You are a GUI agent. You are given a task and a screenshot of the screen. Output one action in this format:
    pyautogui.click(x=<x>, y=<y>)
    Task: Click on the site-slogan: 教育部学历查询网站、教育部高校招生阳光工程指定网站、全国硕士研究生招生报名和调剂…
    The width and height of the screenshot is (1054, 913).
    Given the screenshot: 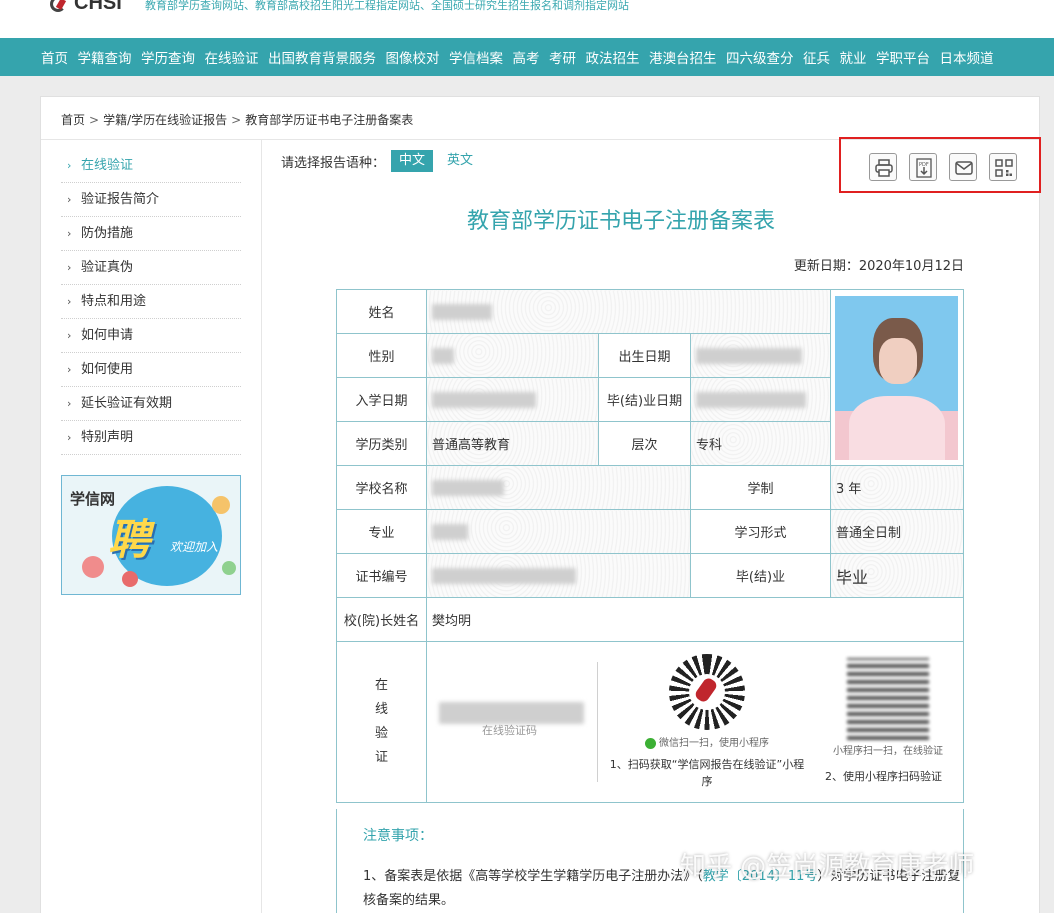 What is the action you would take?
    pyautogui.click(x=387, y=6)
    